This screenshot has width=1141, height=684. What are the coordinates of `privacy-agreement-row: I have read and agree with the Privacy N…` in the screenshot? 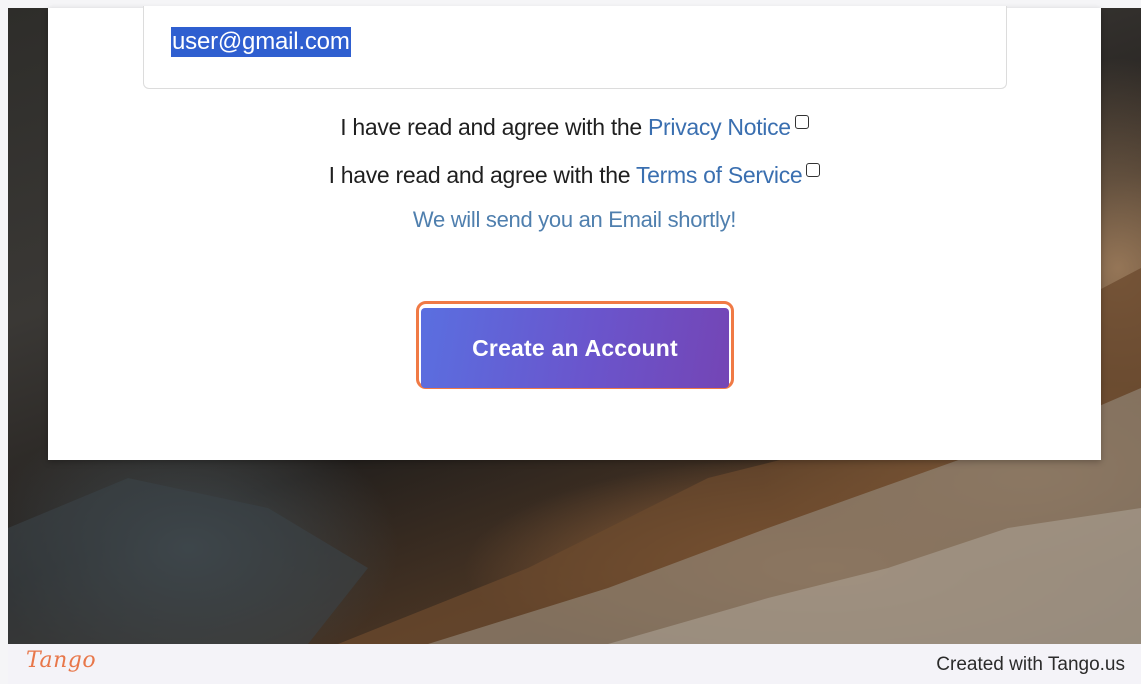 It's located at (574, 127).